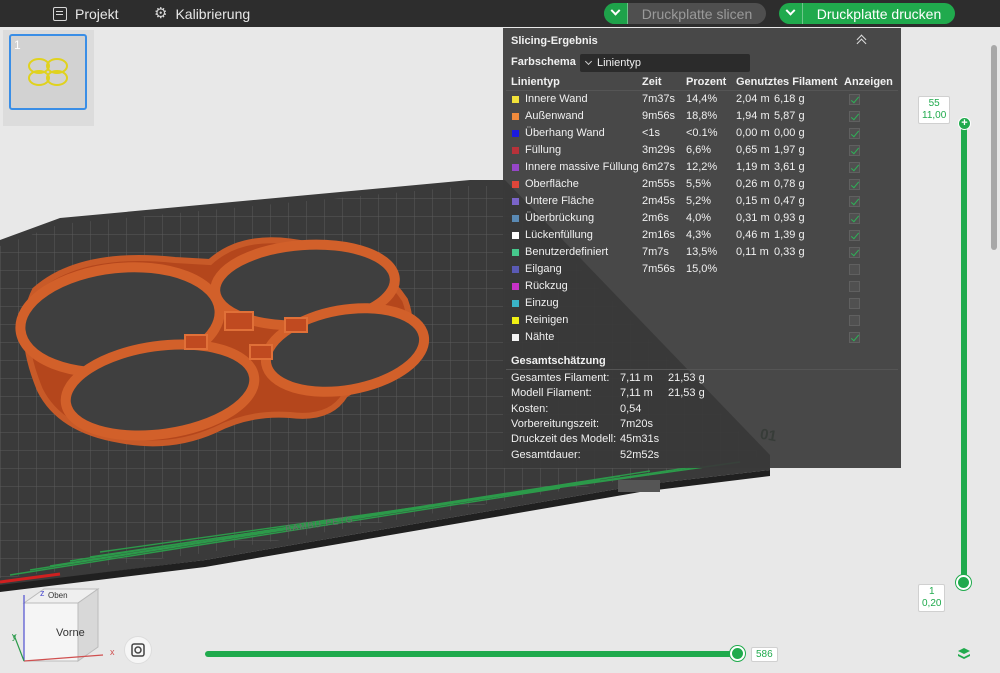  I want to click on panel-title: Slicing-Ergebnis, so click(554, 41).